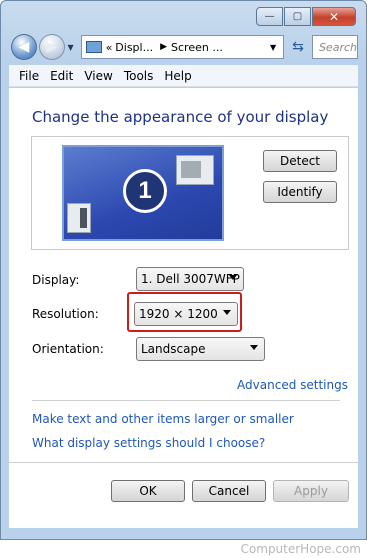 The height and width of the screenshot is (558, 367). I want to click on page-title: Change the appearance of your display, so click(180, 117).